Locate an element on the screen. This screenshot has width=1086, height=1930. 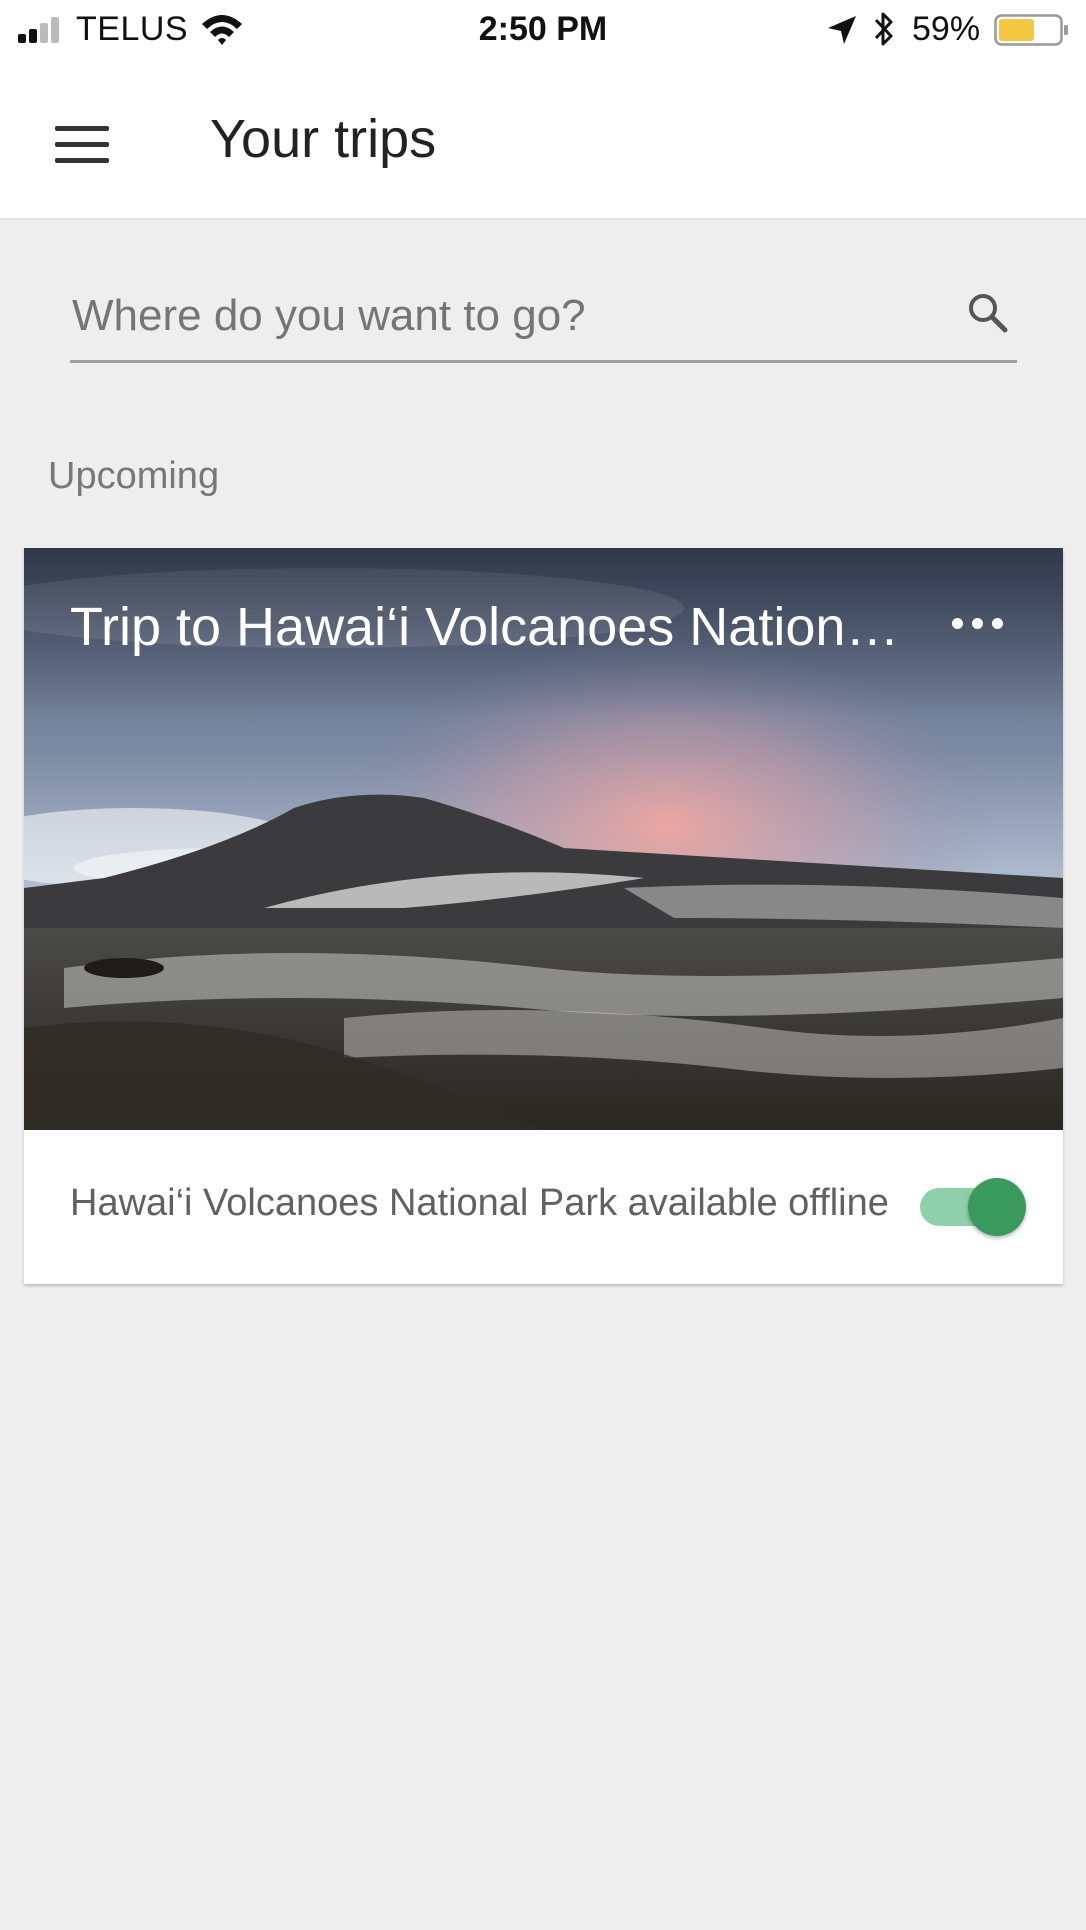
app-bar: Your trips is located at coordinates (543, 140).